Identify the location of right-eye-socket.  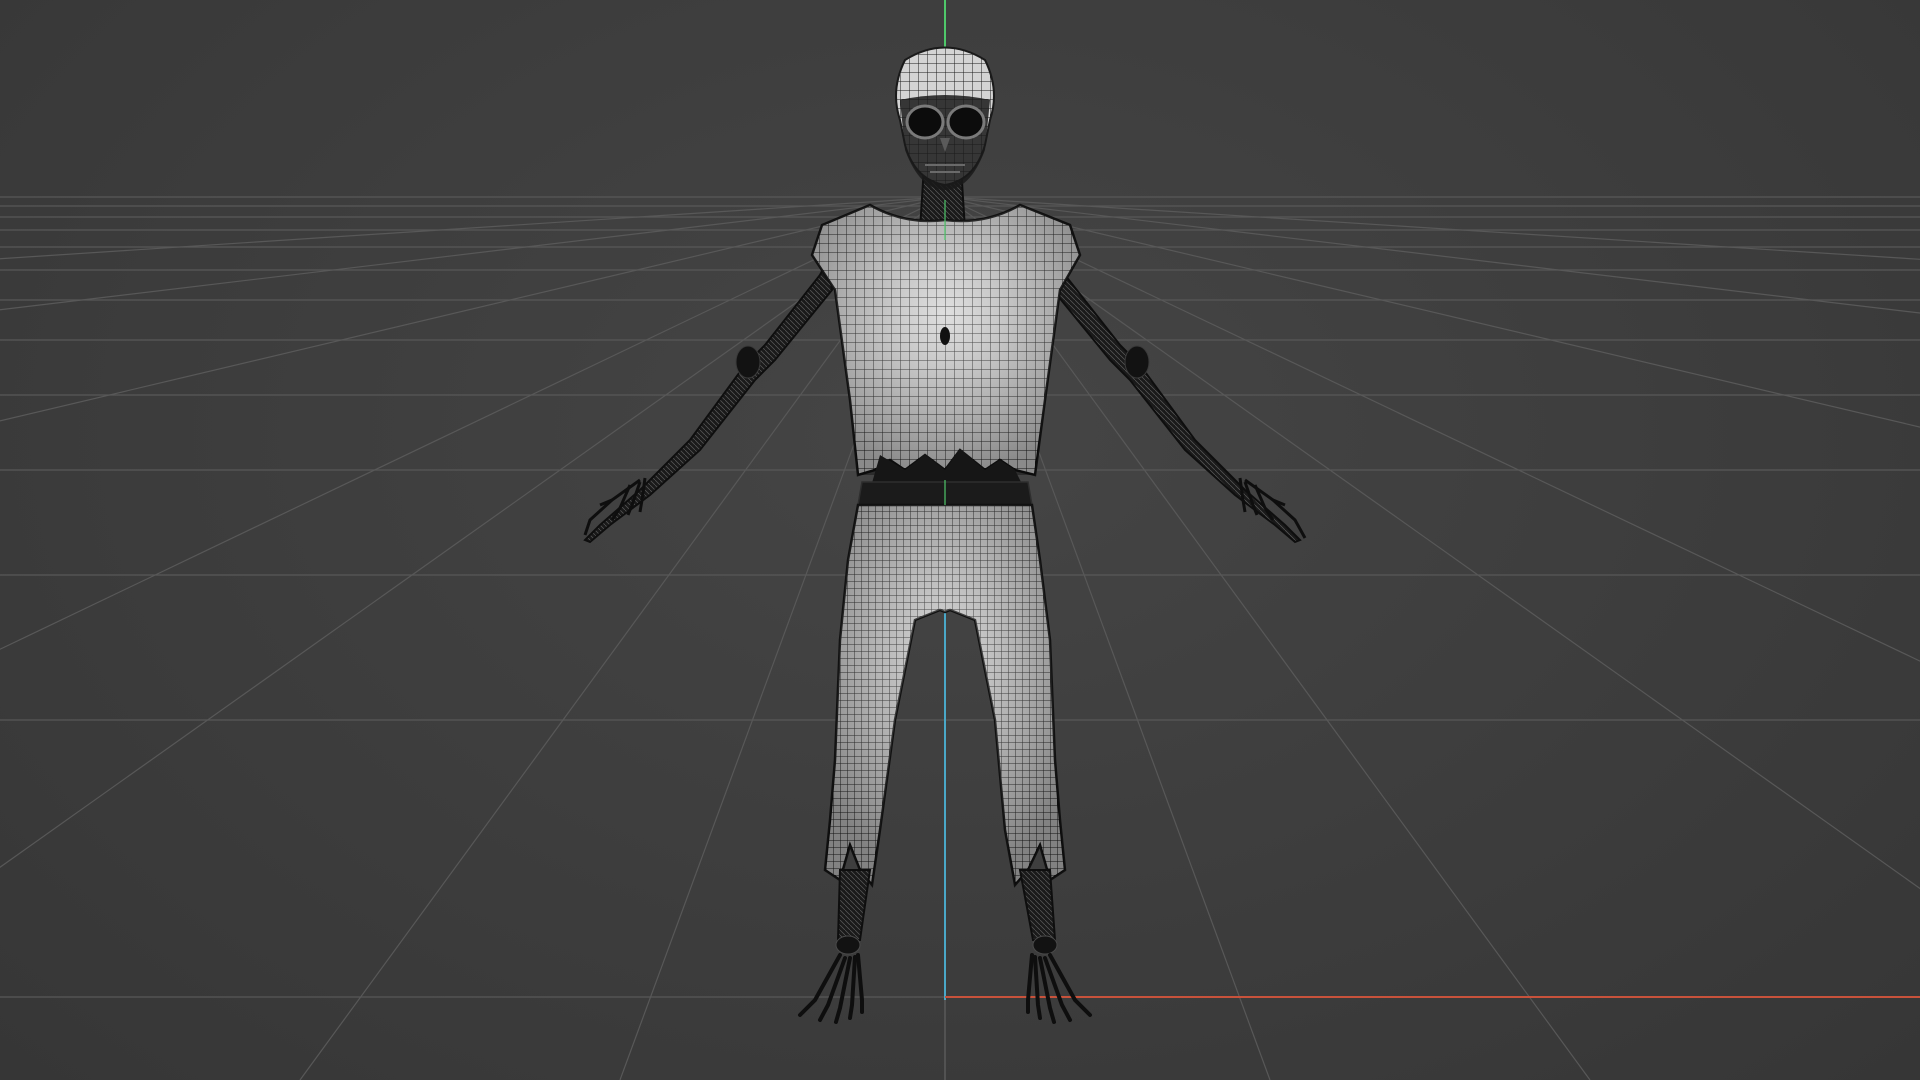
(966, 122).